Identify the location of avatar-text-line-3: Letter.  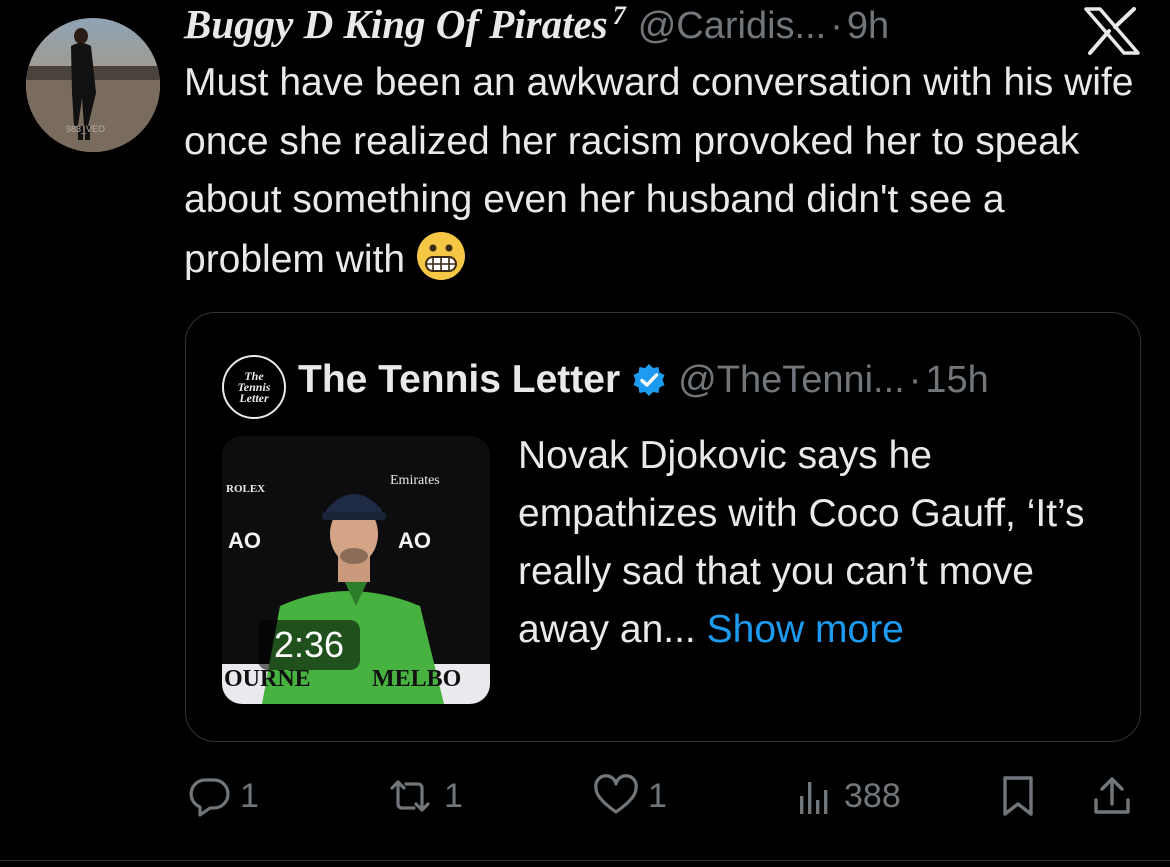
(254, 397).